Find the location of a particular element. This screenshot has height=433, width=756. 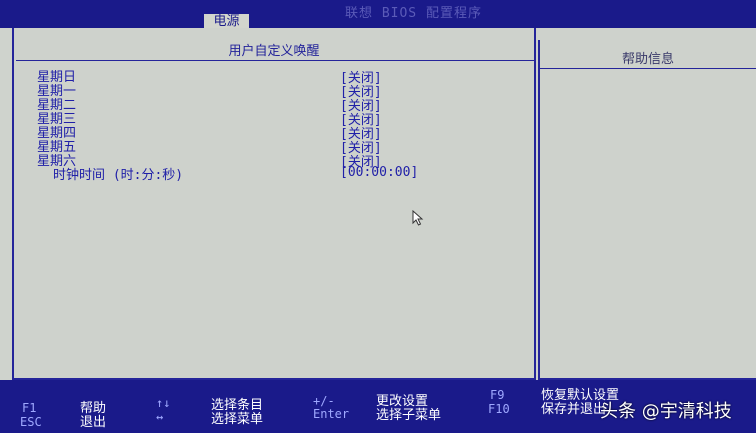

section-title: 用户自定义唤醒 is located at coordinates (274, 51).